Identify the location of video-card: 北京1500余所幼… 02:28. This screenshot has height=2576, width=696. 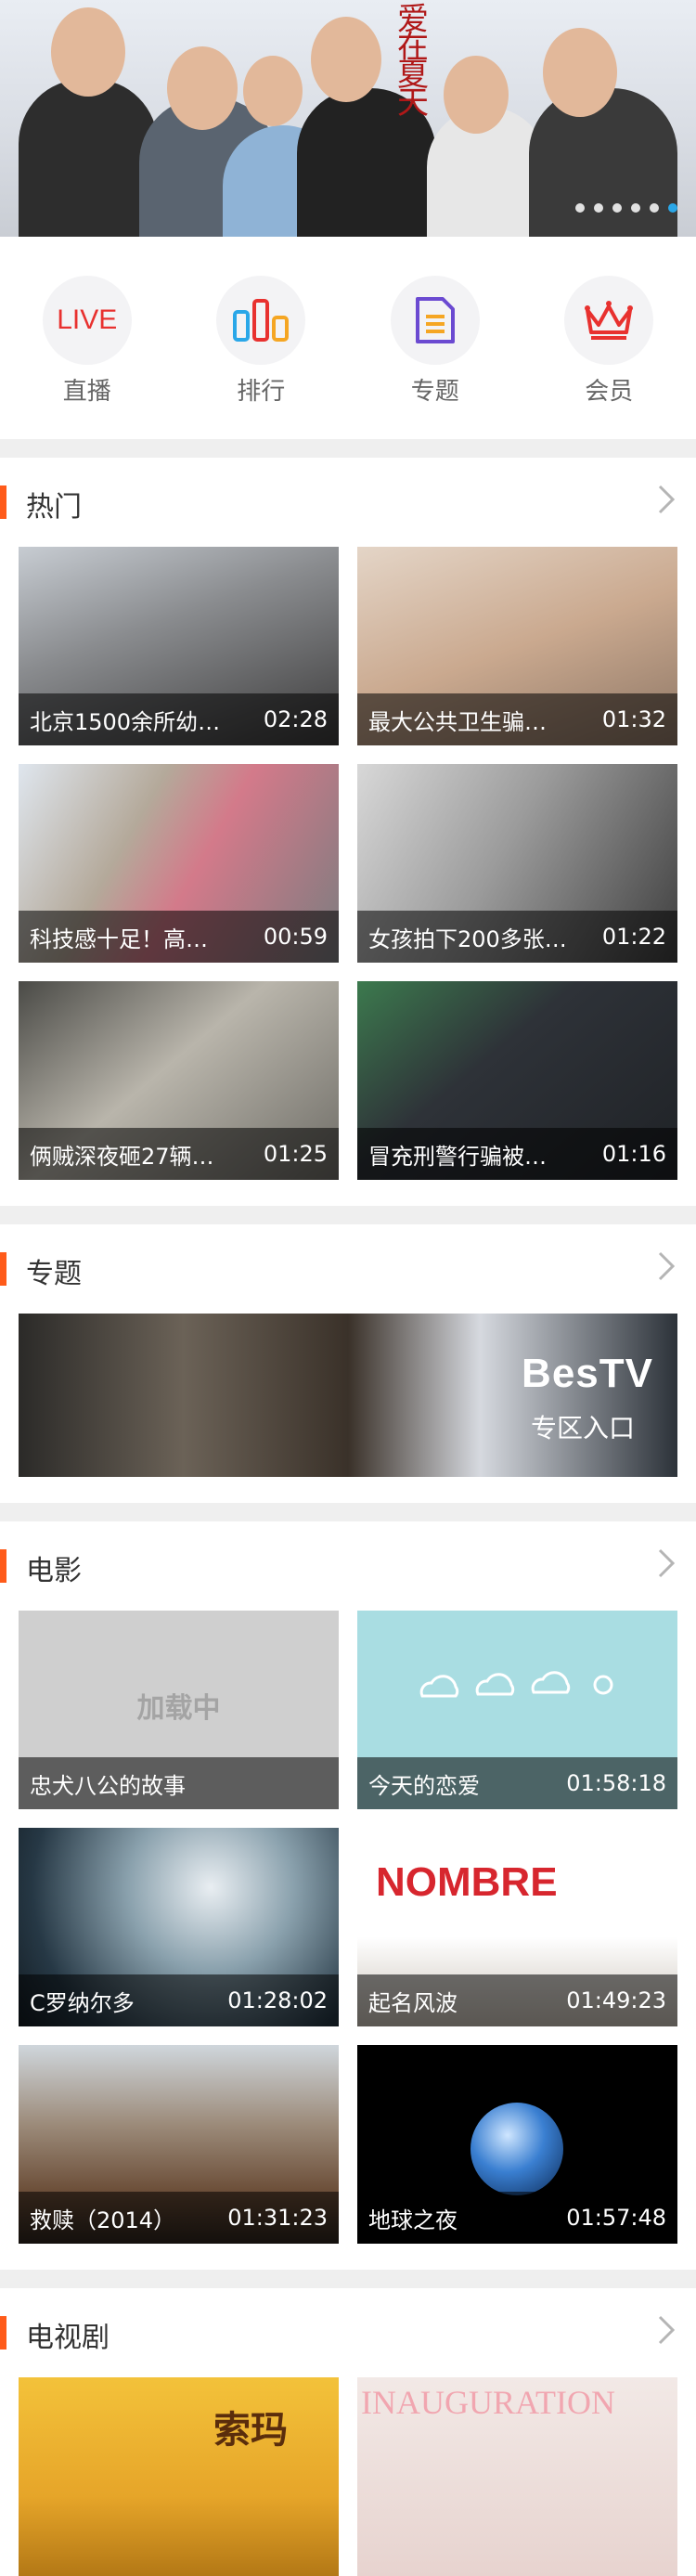
(179, 646).